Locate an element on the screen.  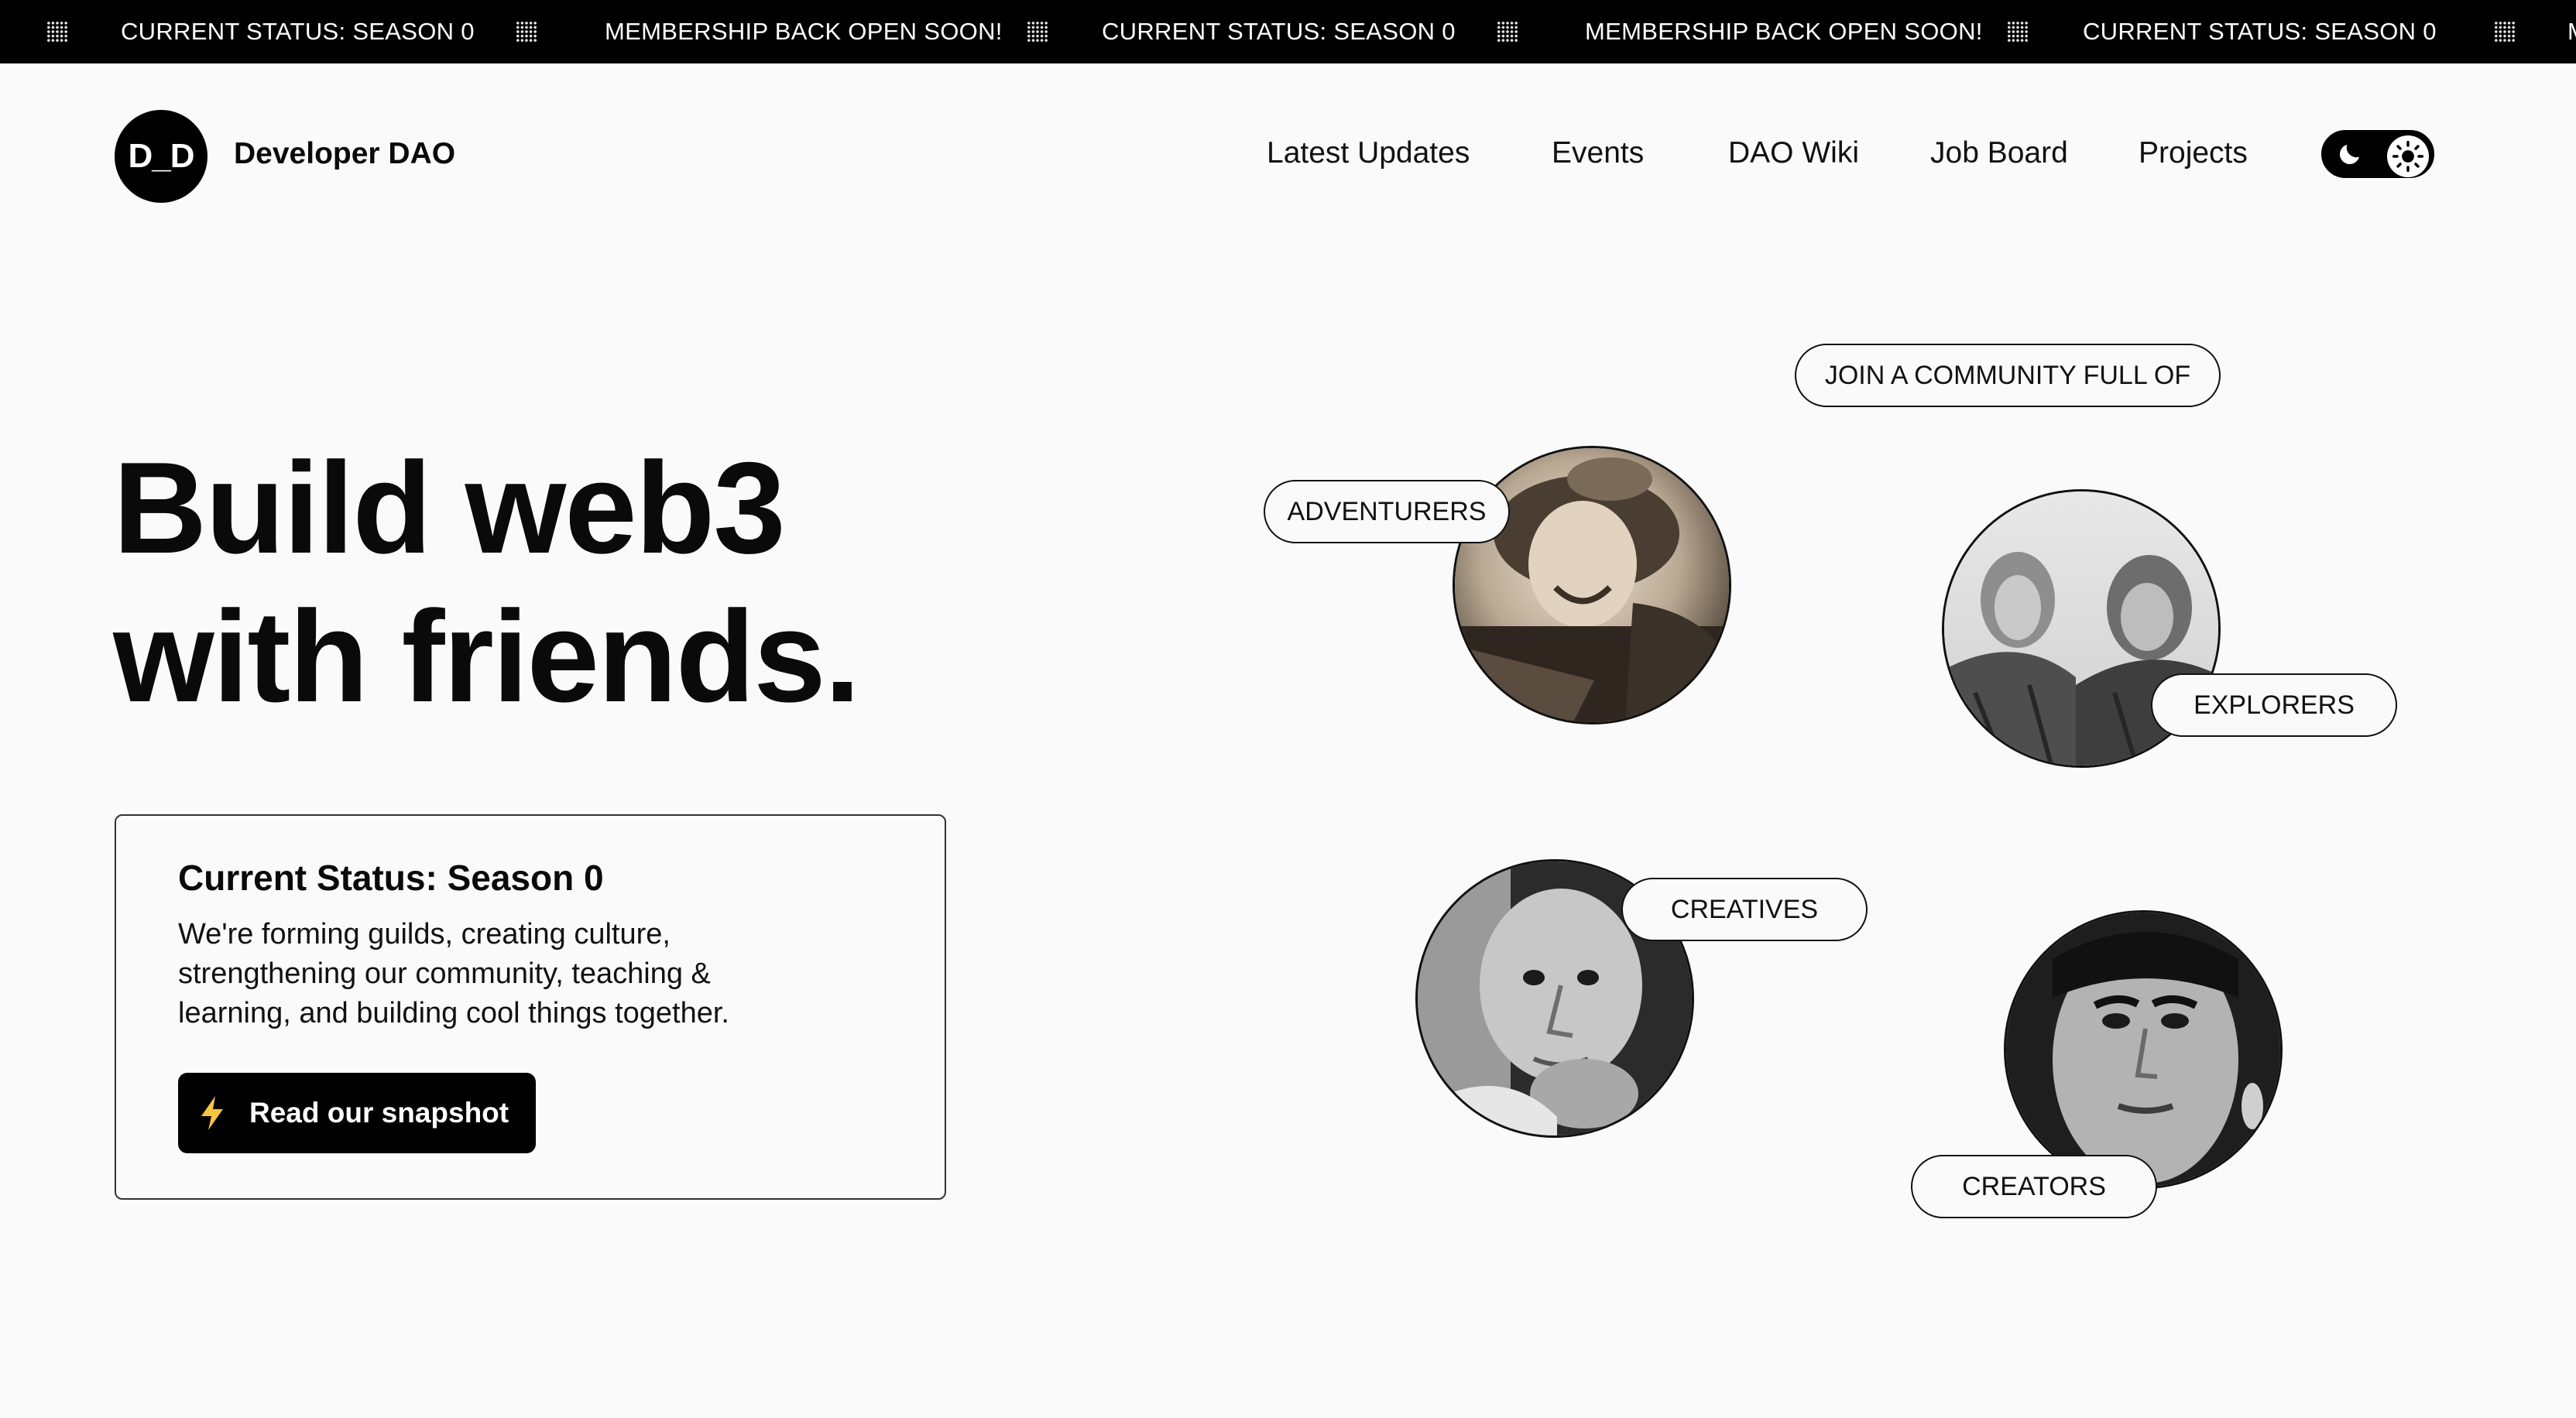
nav-events: Events is located at coordinates (1598, 153).